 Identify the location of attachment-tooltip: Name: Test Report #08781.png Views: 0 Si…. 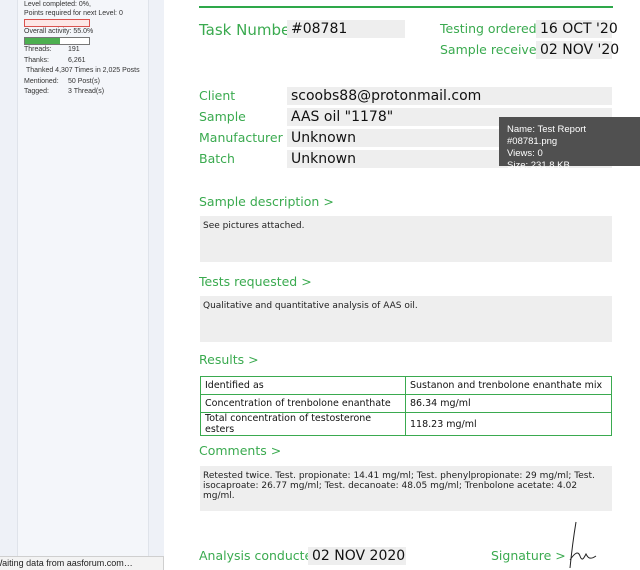
(569, 144).